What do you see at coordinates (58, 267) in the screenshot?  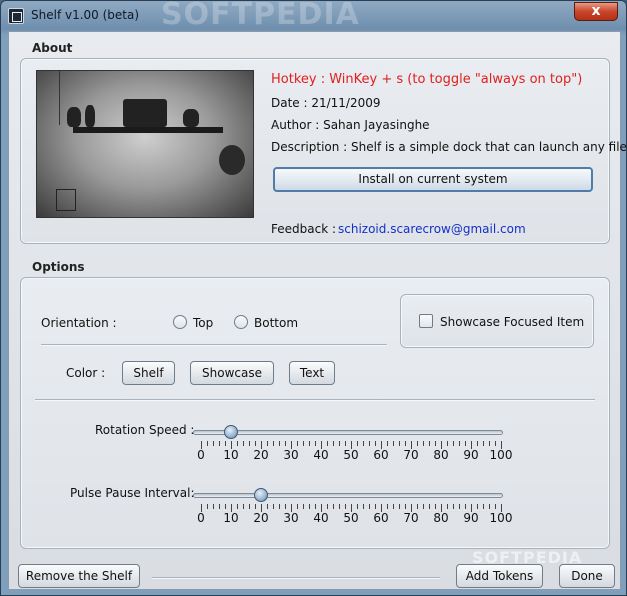 I see `options-section-label: Options` at bounding box center [58, 267].